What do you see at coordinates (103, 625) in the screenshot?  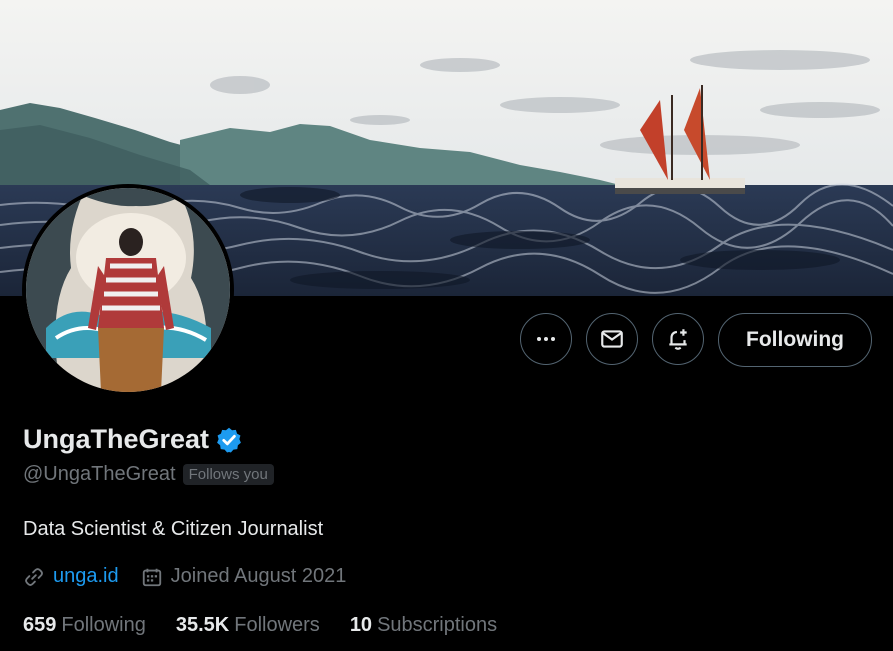 I see `following-label: Following` at bounding box center [103, 625].